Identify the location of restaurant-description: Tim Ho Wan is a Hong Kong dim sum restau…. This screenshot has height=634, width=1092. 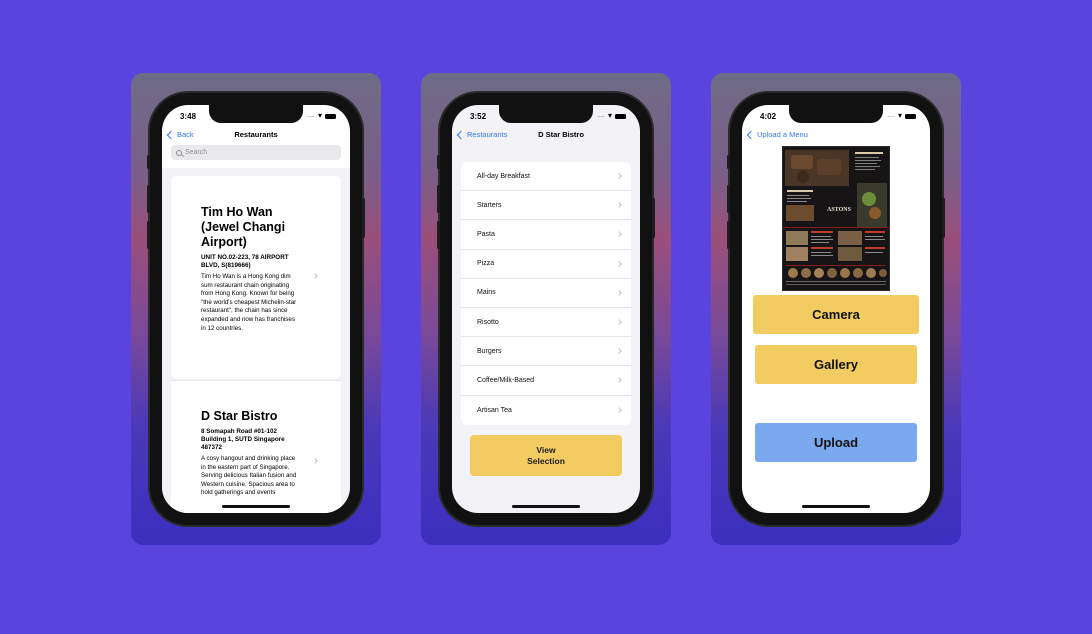
(249, 302).